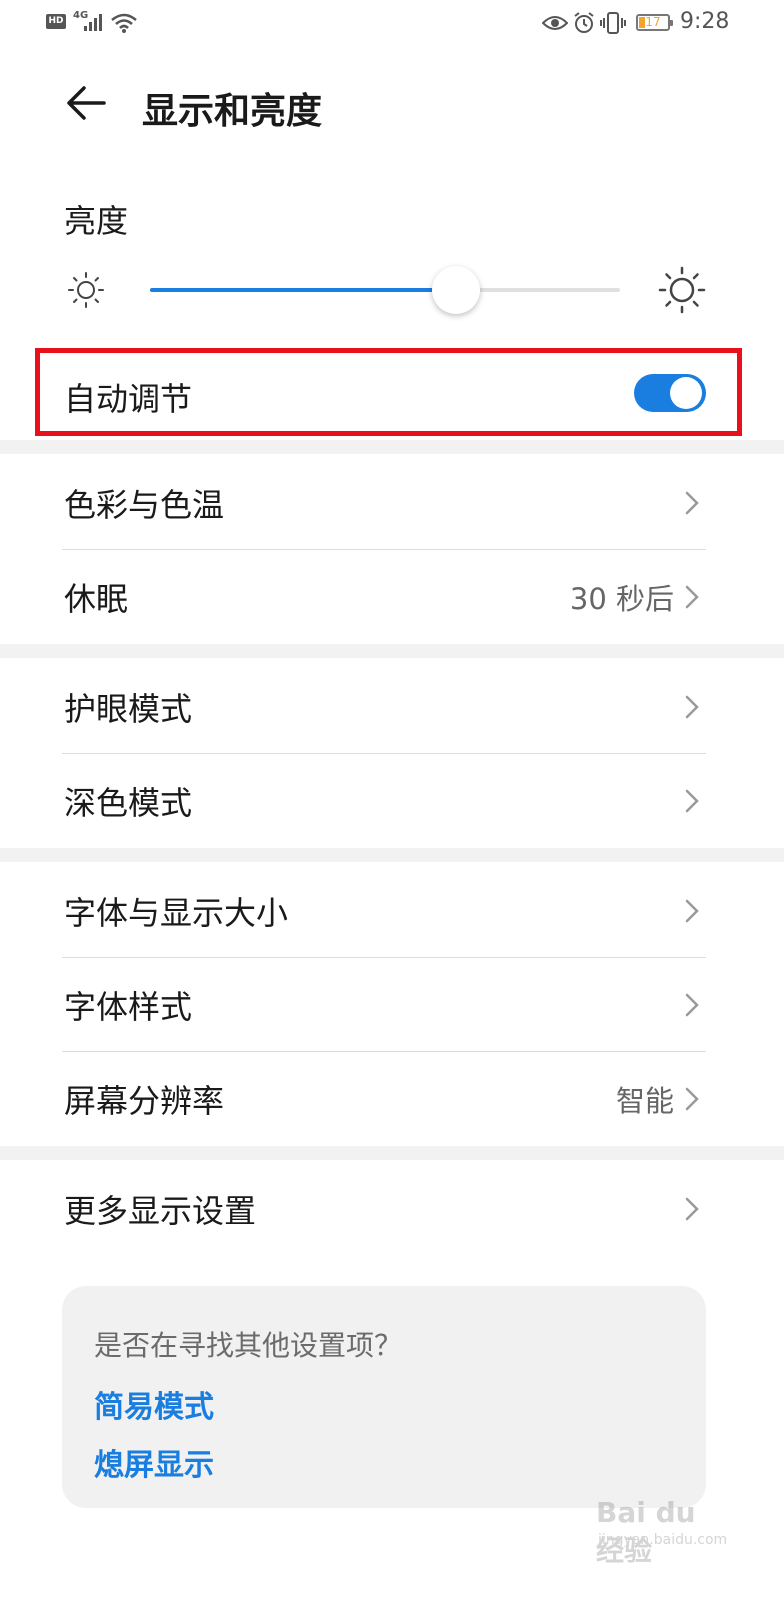 This screenshot has width=784, height=1600. I want to click on watermark-logo: Bai du 经验 jingyan.baidu.com, so click(662, 1526).